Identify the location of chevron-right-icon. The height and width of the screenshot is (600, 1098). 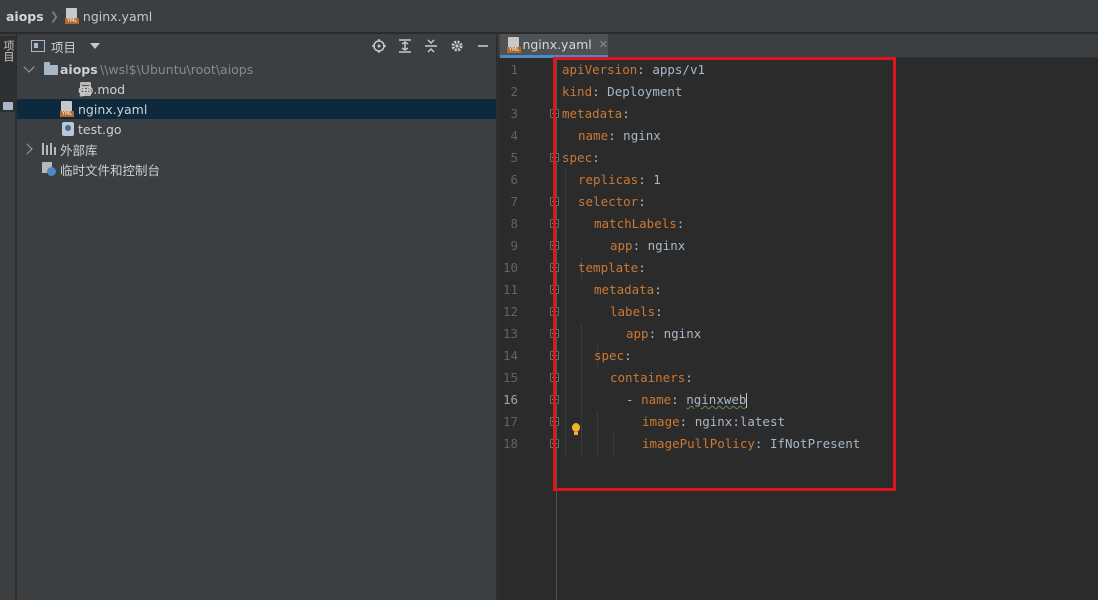
(27, 149).